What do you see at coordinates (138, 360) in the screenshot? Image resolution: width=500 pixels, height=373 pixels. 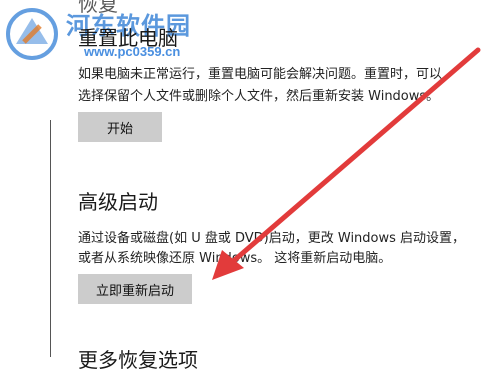 I see `more-recovery-options-title: 更多恢复选项` at bounding box center [138, 360].